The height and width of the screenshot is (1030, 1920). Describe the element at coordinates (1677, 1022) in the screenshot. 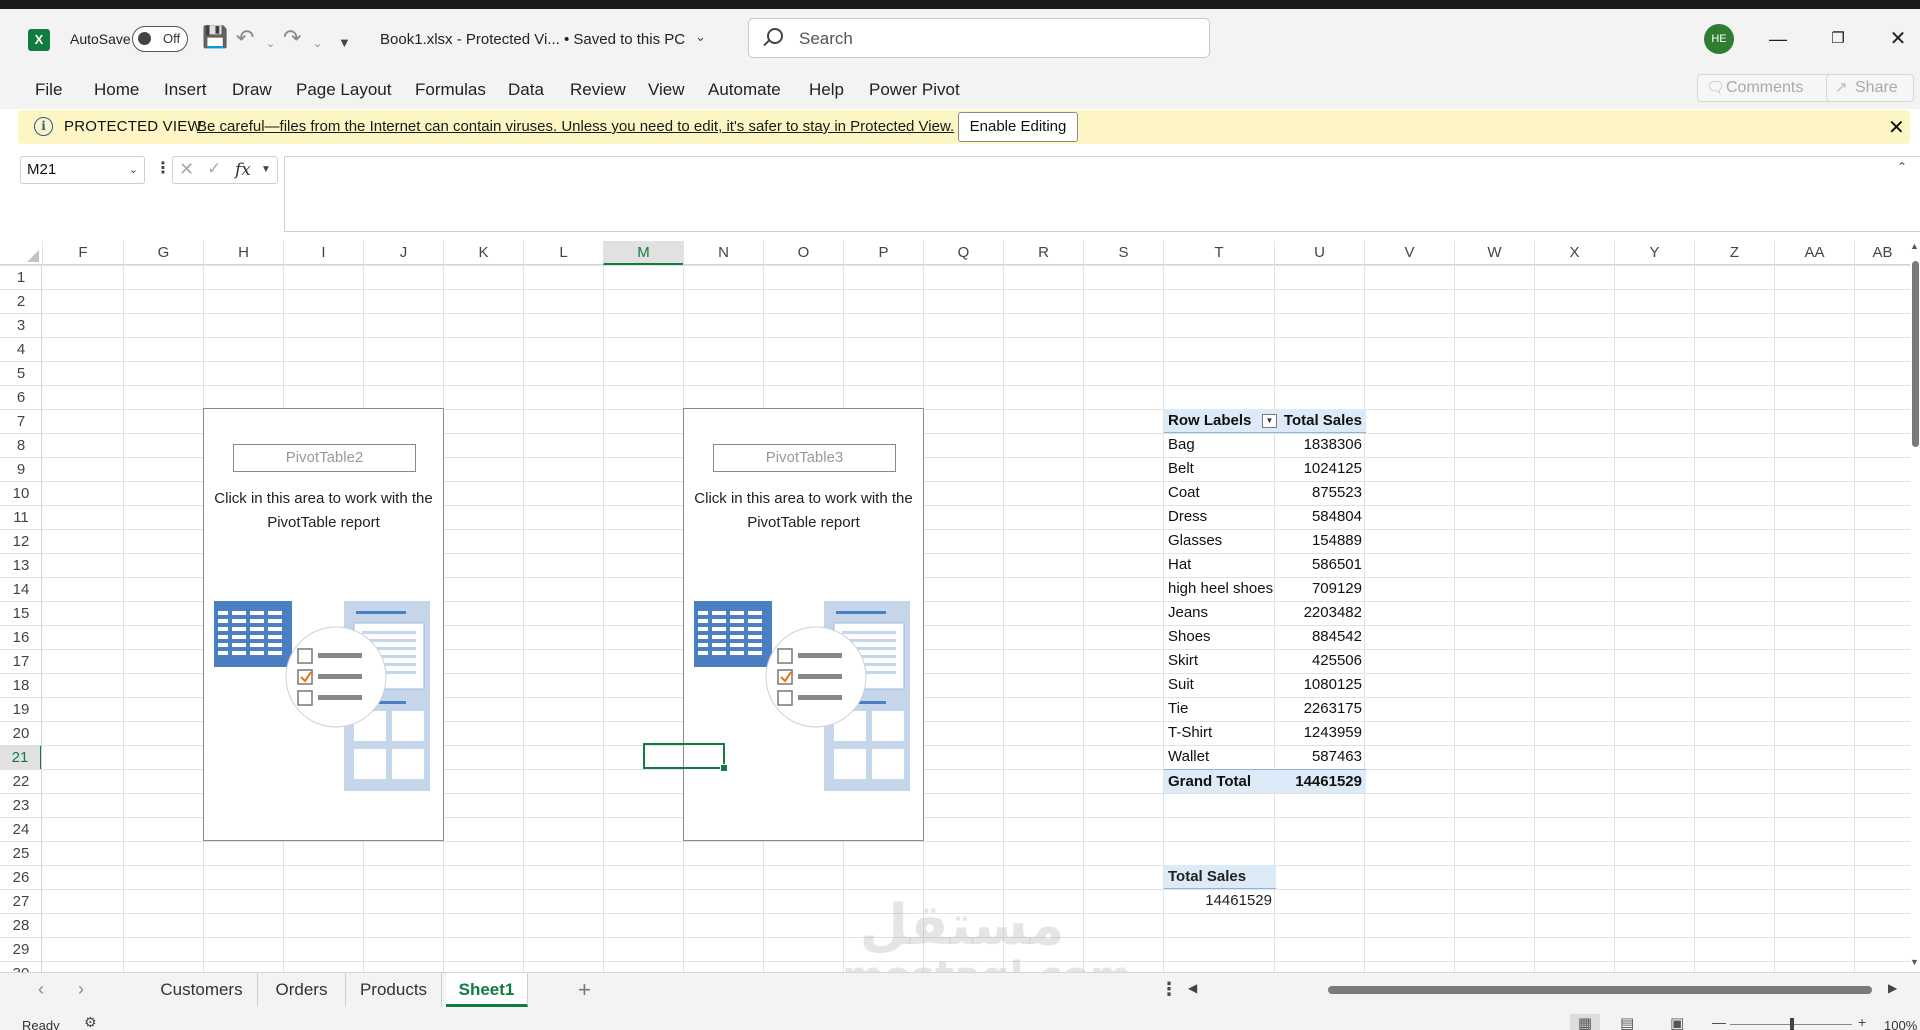

I see `page-break-view-icon: ▣` at that location.